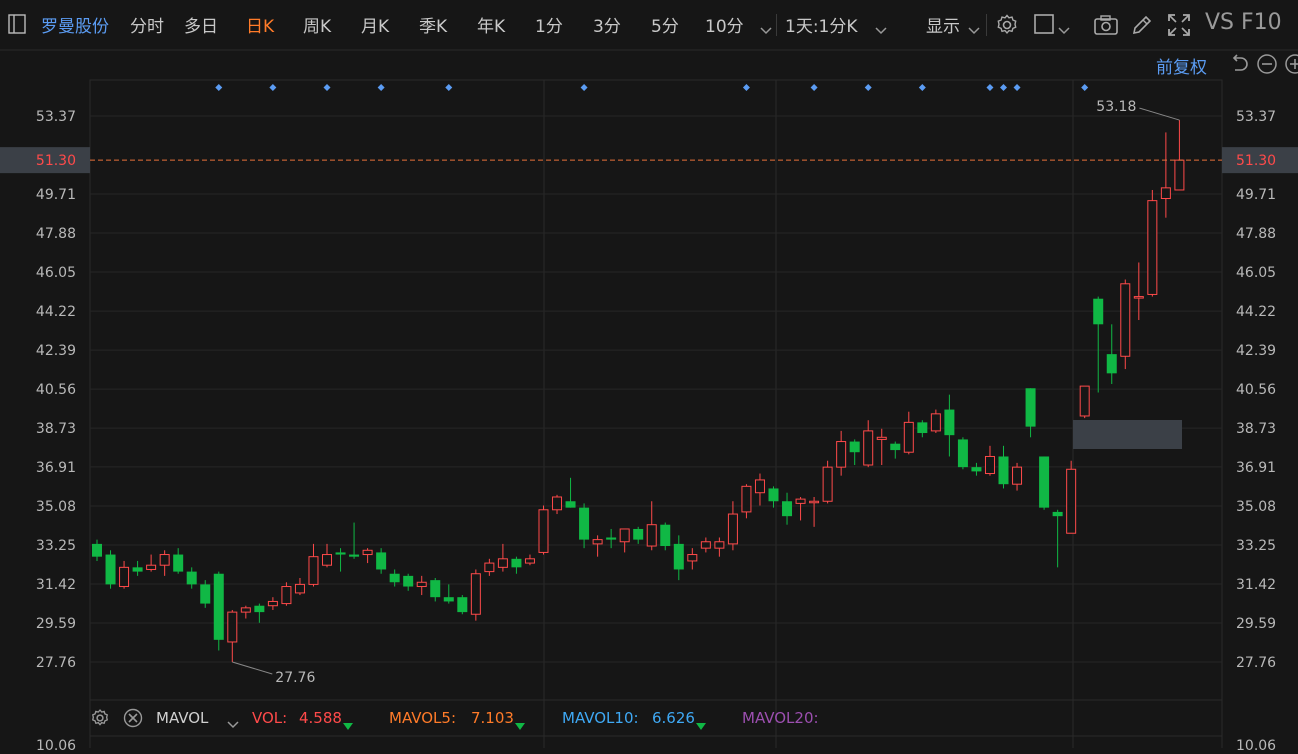 This screenshot has width=1298, height=754. Describe the element at coordinates (600, 718) in the screenshot. I see `mavol10-label: MAVOL10:` at that location.